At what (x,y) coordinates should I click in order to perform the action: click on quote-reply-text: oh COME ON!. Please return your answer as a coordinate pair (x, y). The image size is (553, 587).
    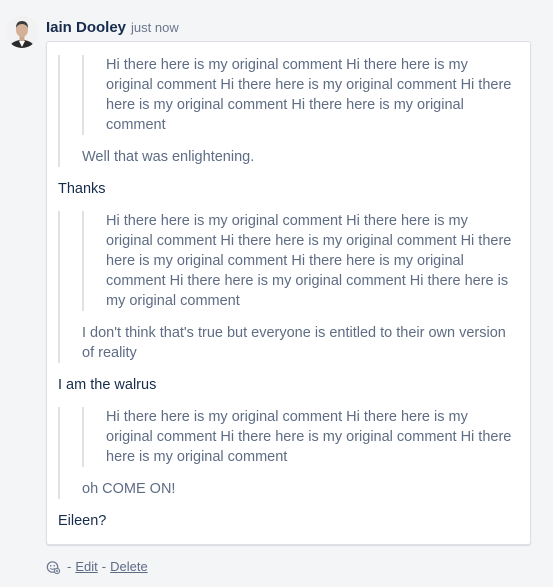
    Looking at the image, I should click on (129, 489).